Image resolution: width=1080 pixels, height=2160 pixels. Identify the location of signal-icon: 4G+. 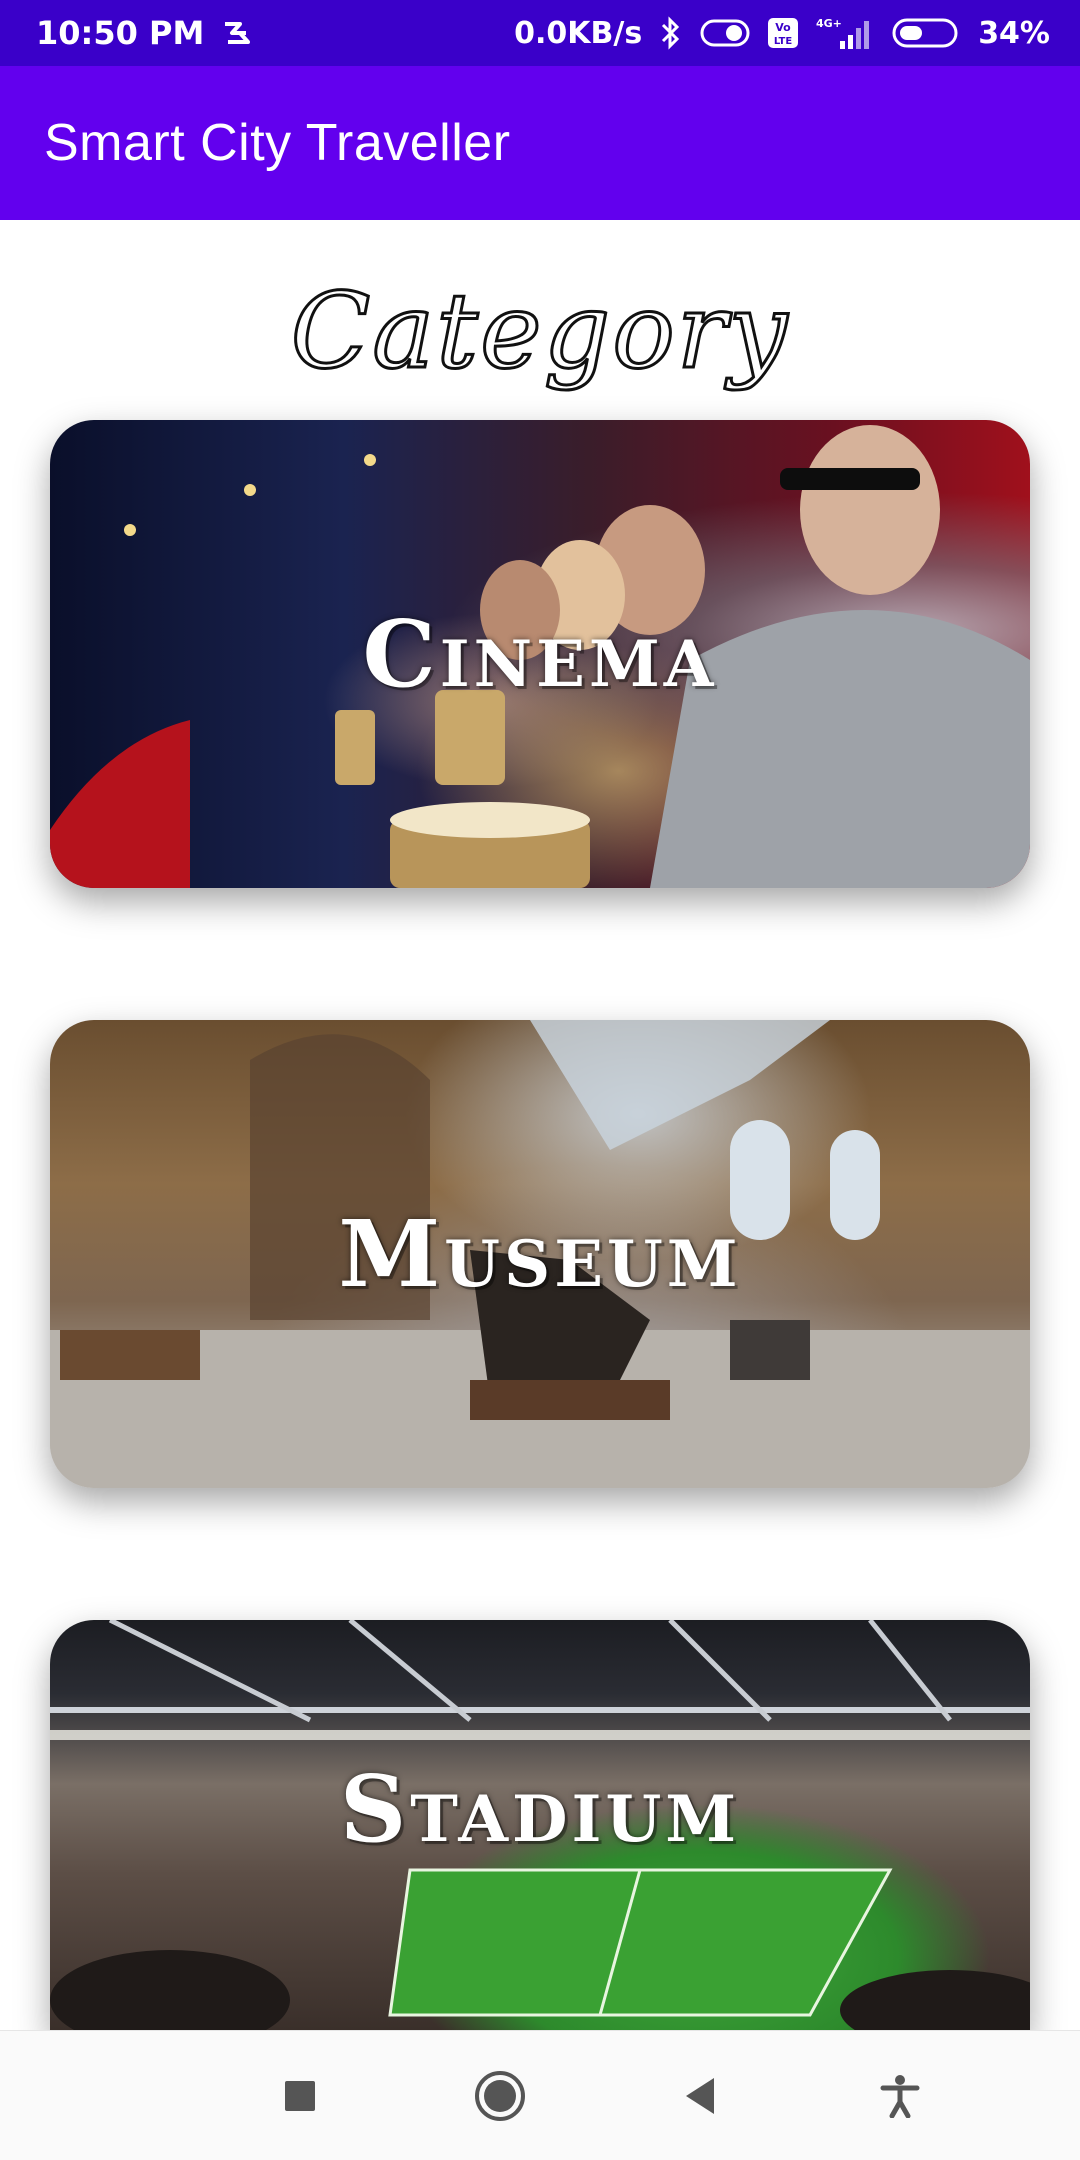
(846, 33).